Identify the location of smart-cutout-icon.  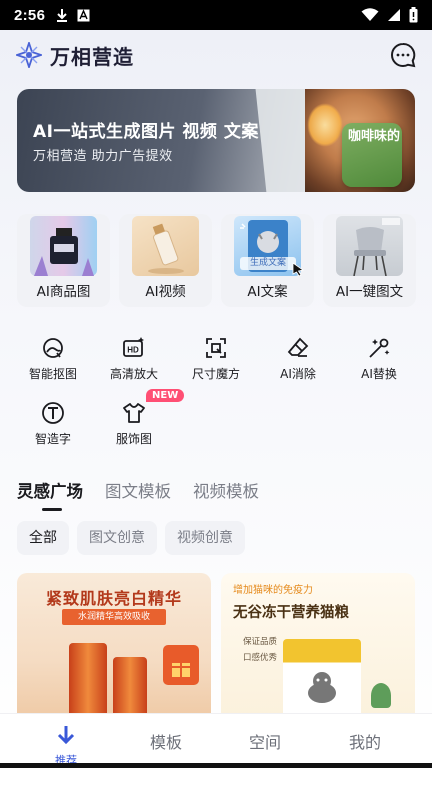
(53, 348).